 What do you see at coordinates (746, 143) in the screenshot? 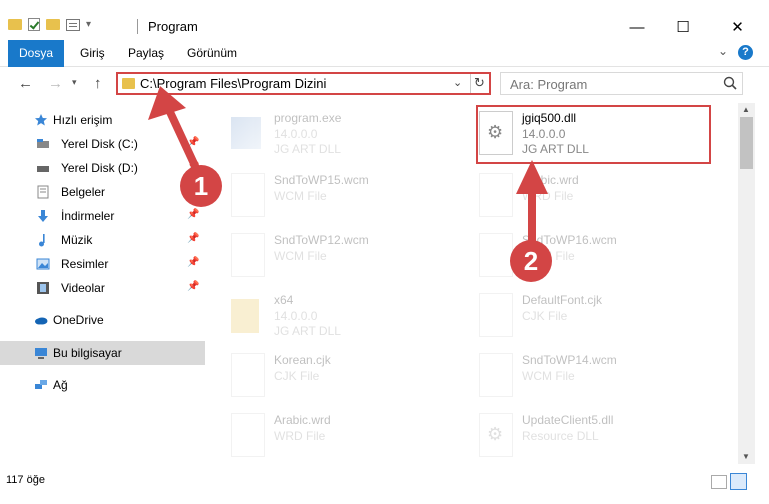
I see `scrollbar-thumb` at bounding box center [746, 143].